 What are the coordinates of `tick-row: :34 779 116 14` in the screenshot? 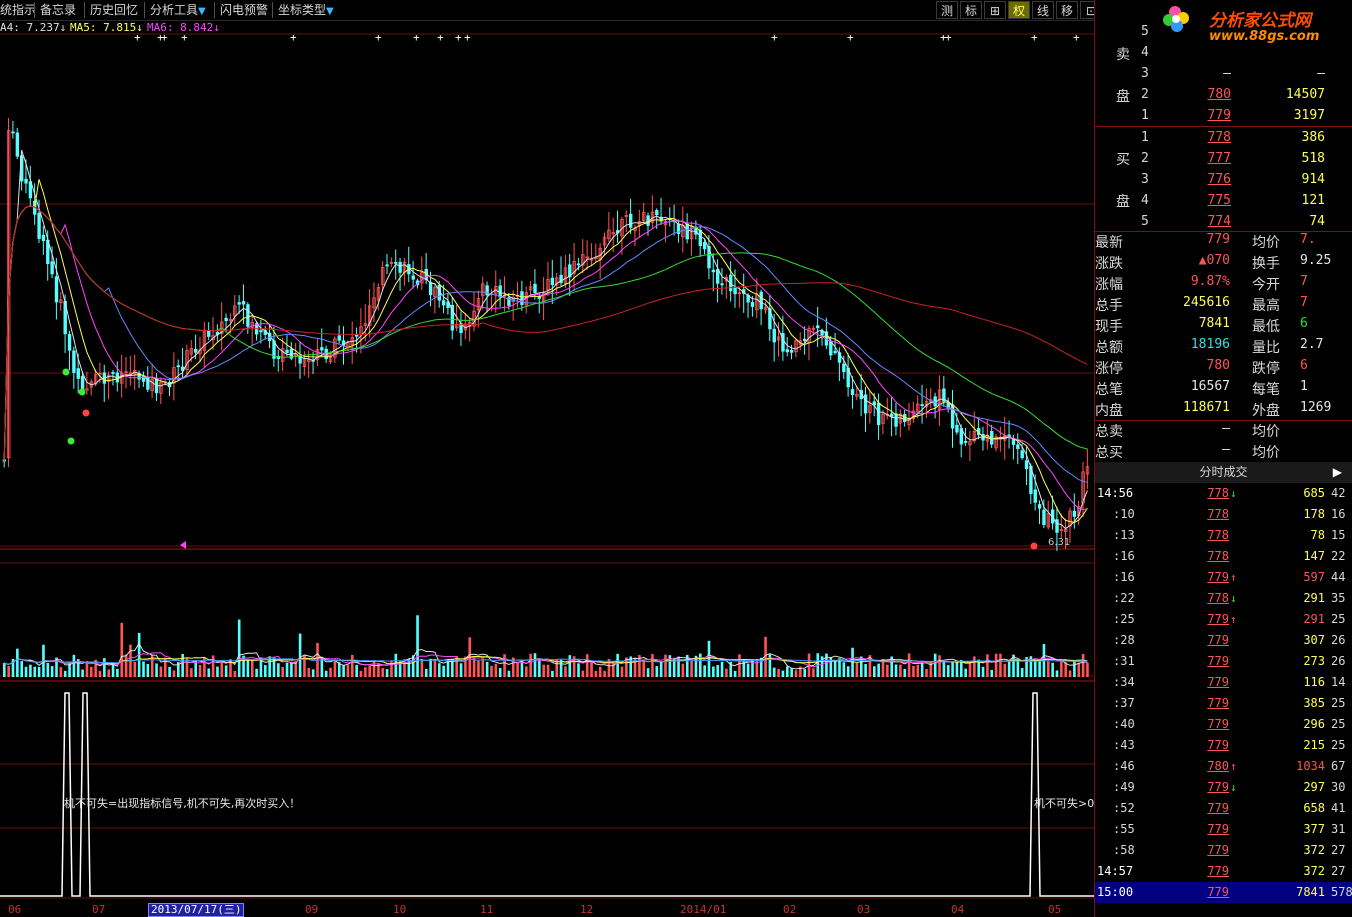 It's located at (1223, 682).